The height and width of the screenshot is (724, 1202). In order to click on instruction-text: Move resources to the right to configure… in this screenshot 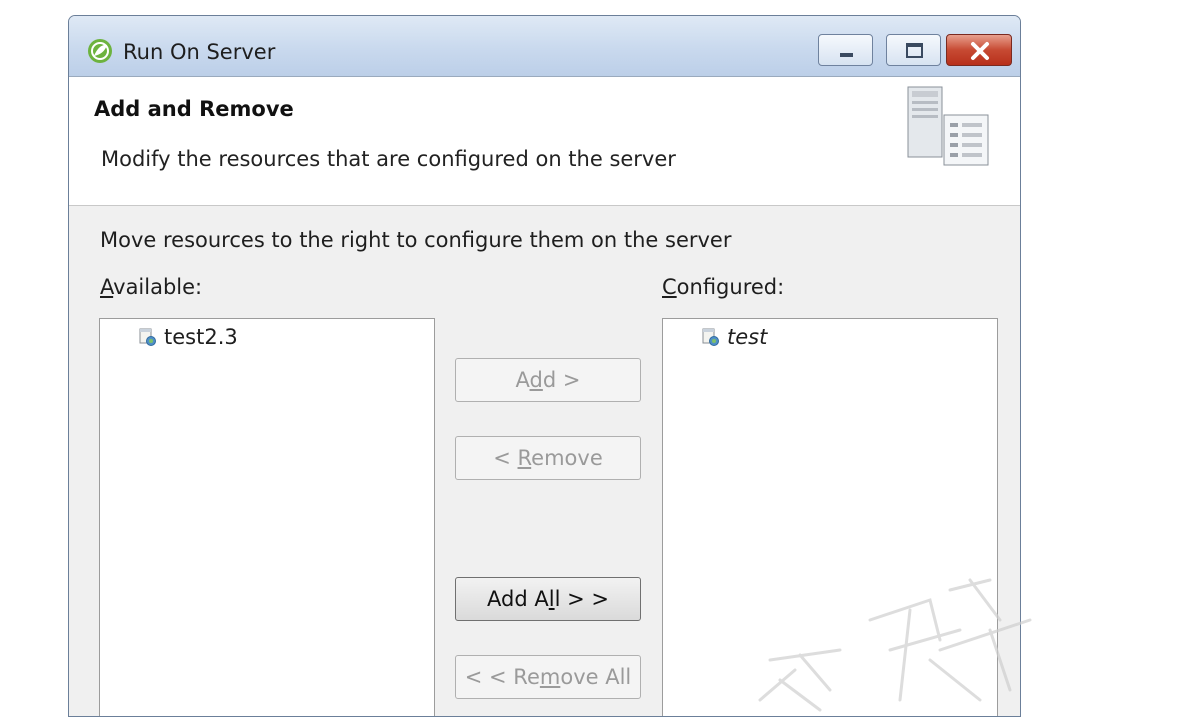, I will do `click(416, 240)`.